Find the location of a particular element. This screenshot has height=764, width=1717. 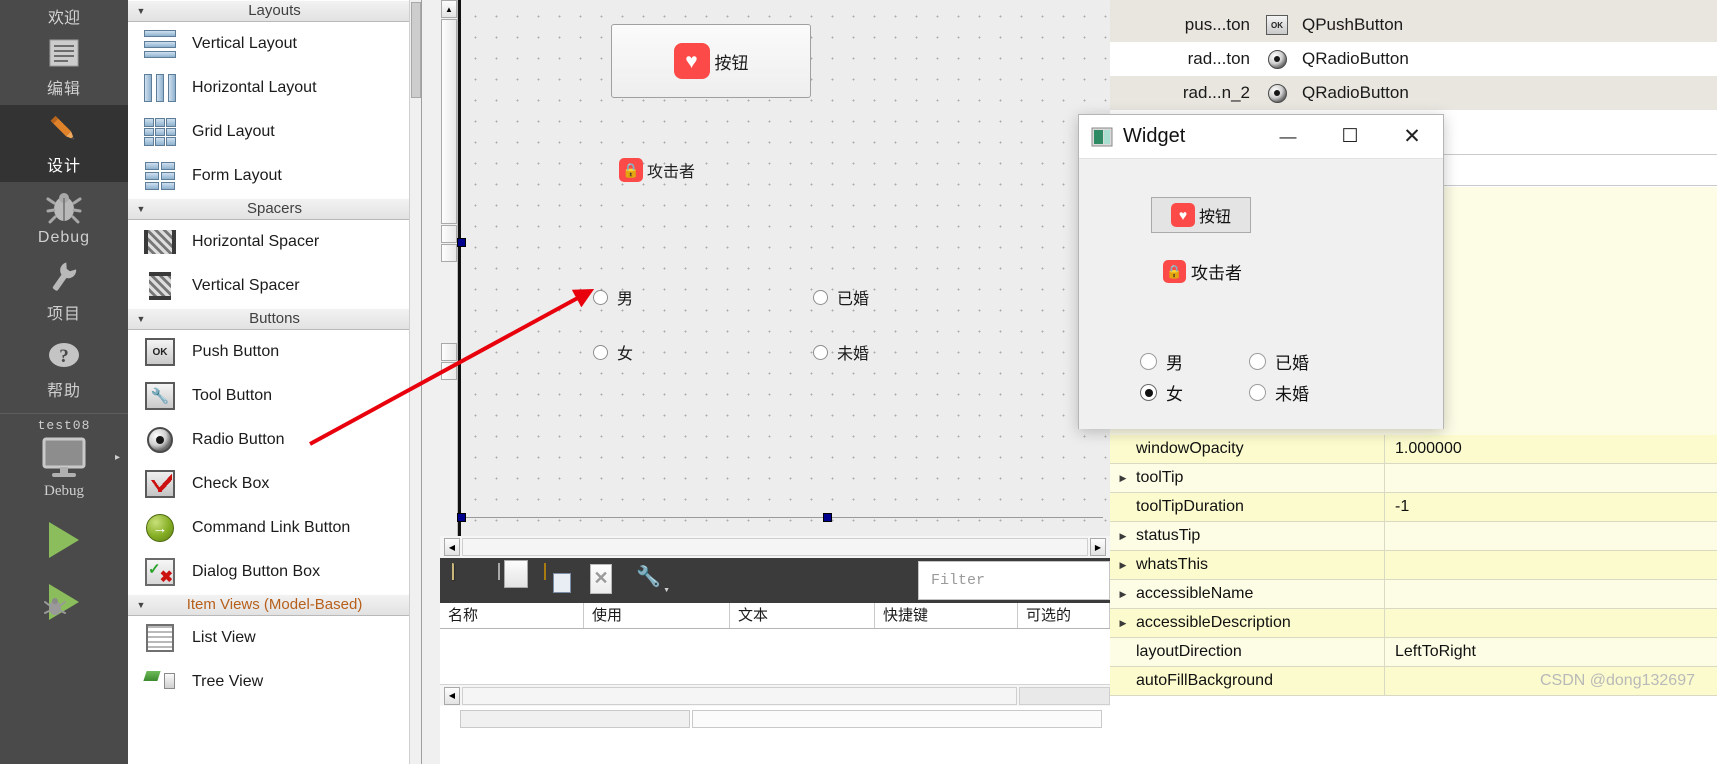

widget-item-radio-button: Radio Button is located at coordinates (274, 440).